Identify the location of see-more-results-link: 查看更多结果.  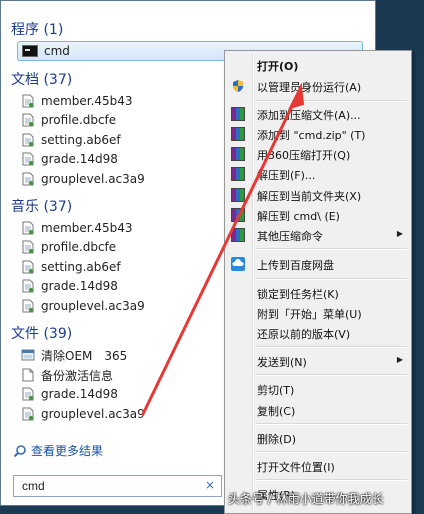
(58, 450).